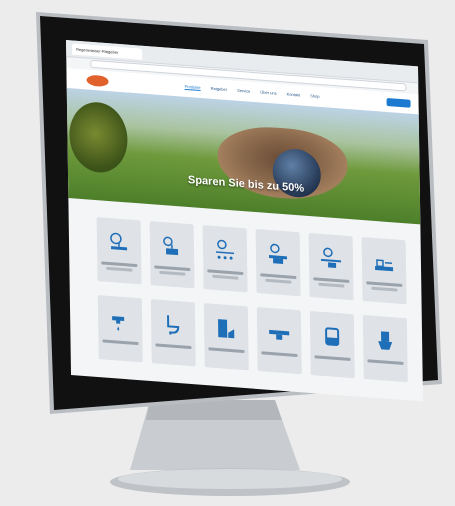 The height and width of the screenshot is (506, 455). I want to click on menu-item-kontakt: Kontakt, so click(294, 95).